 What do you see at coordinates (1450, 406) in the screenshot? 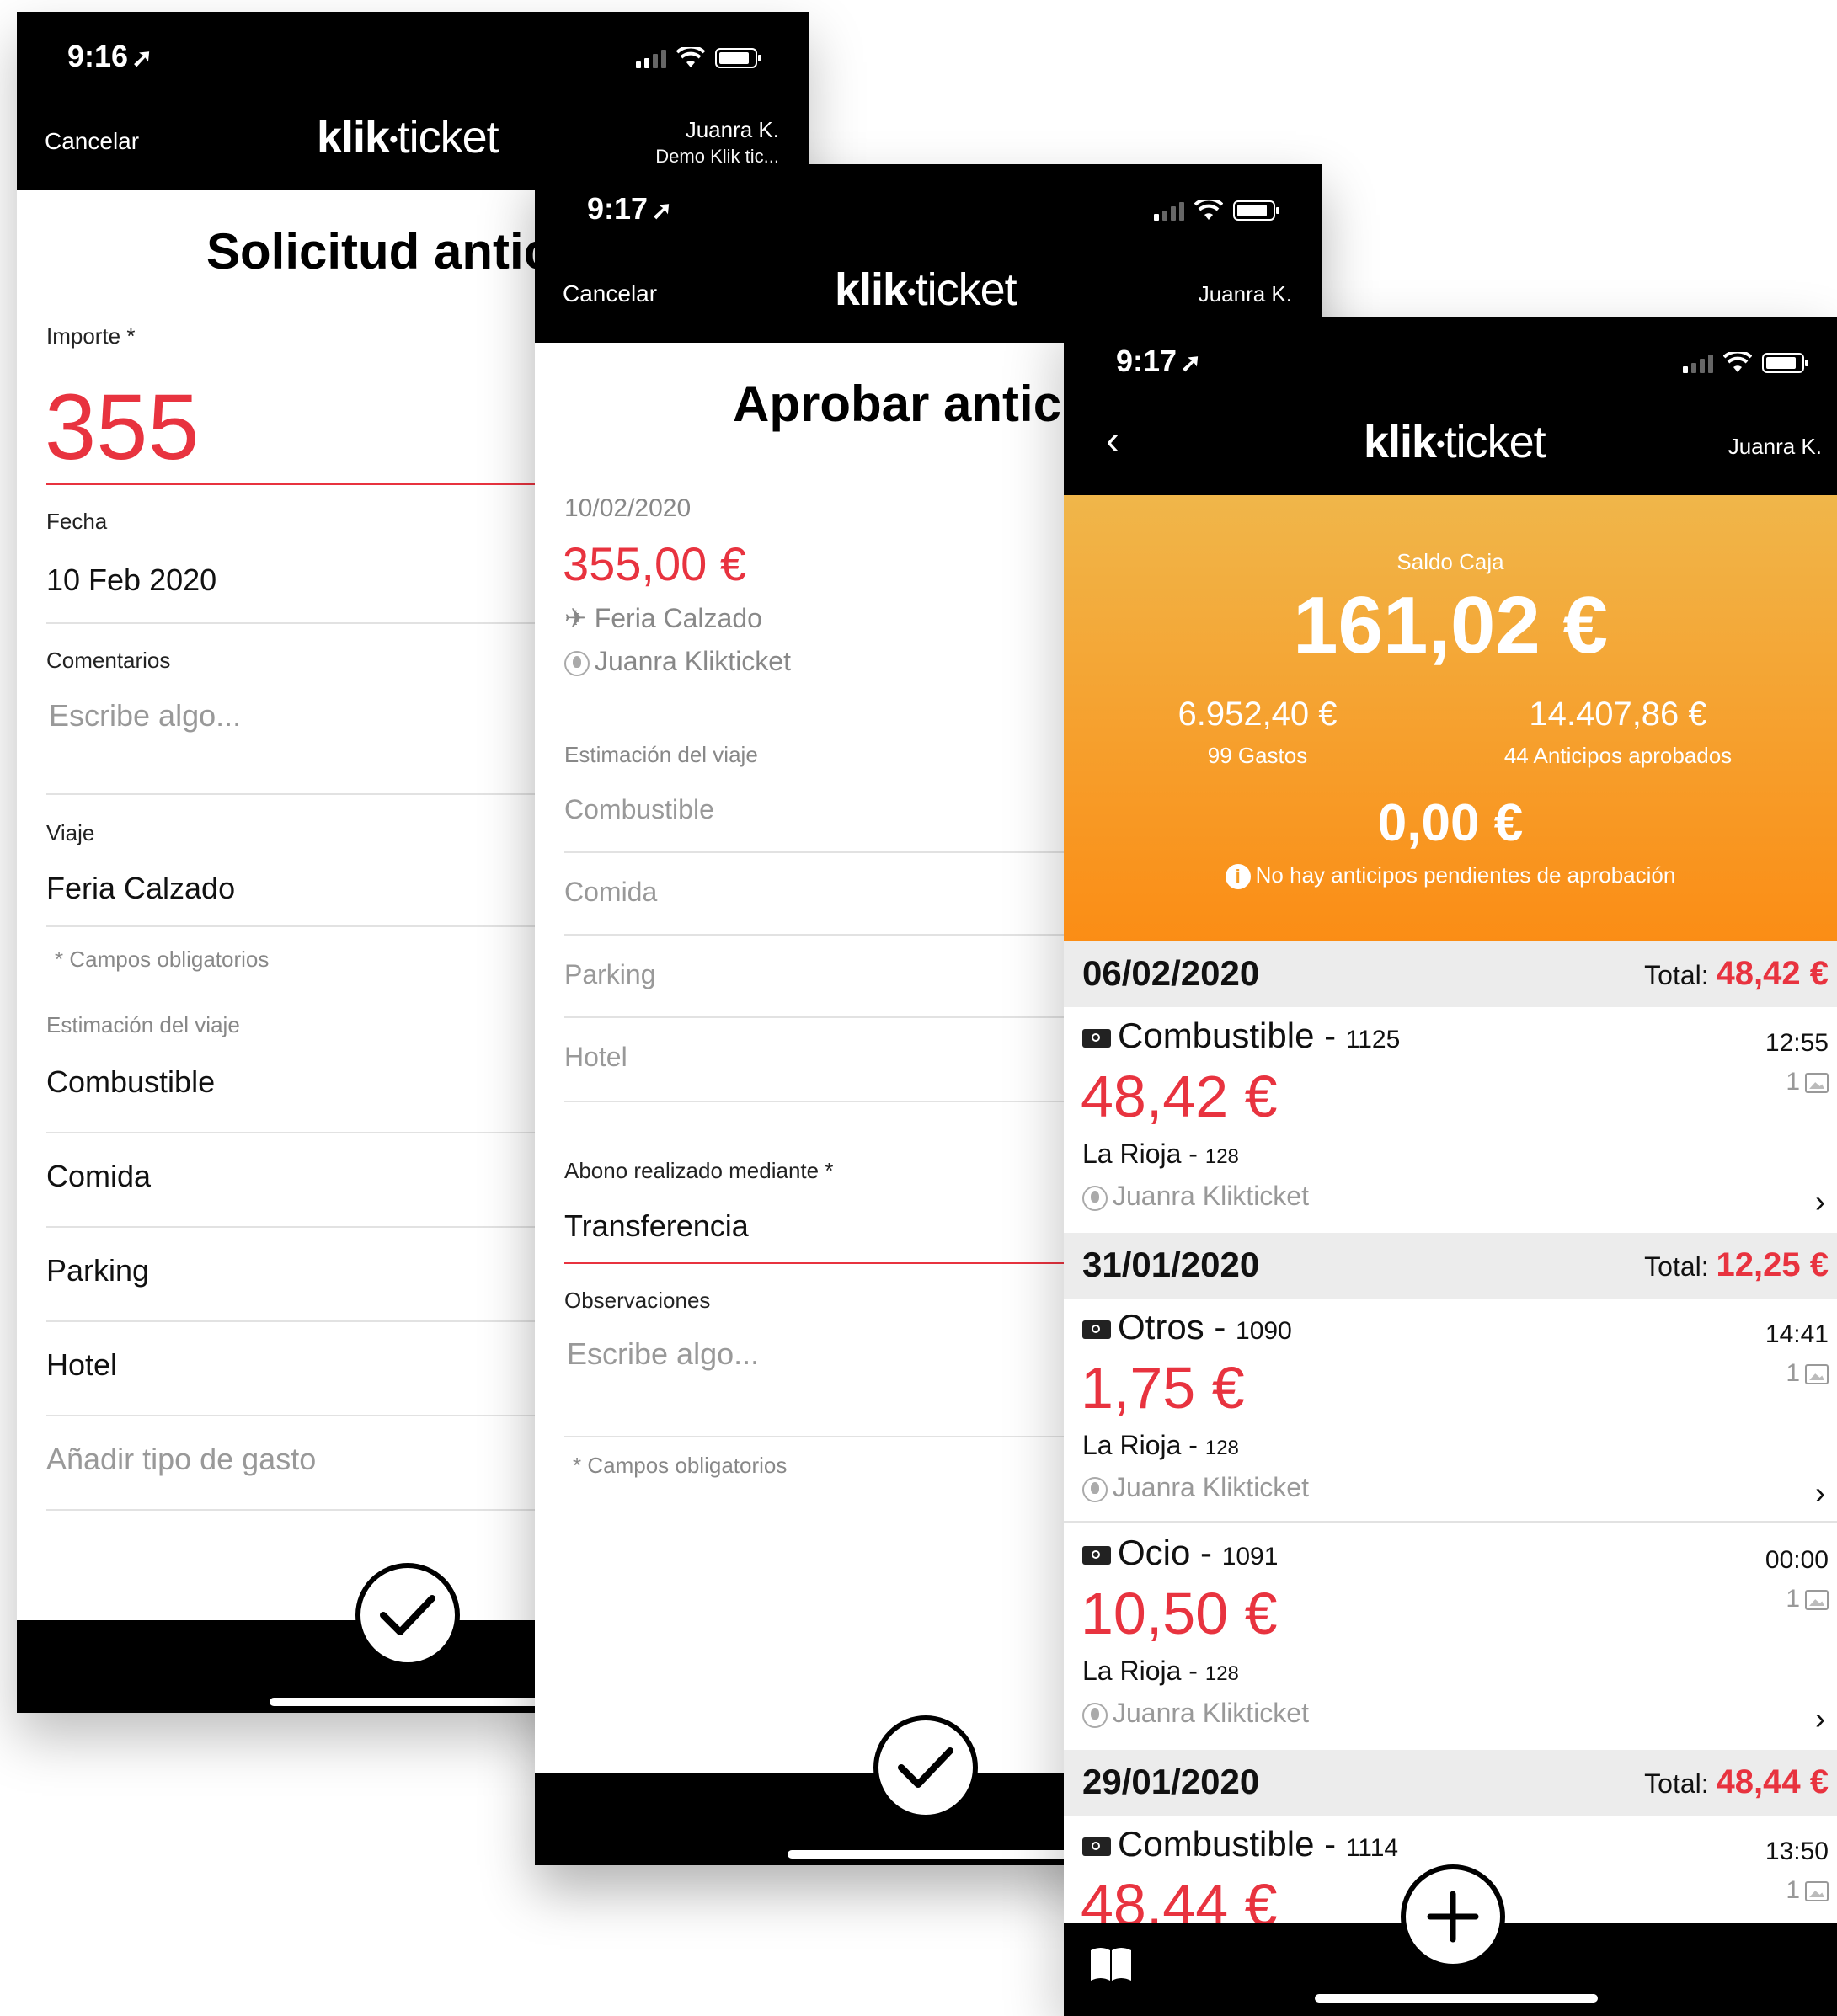
I see `top-bar: 9:17 ➚ ‹ klik•ticket Juanra K.` at bounding box center [1450, 406].